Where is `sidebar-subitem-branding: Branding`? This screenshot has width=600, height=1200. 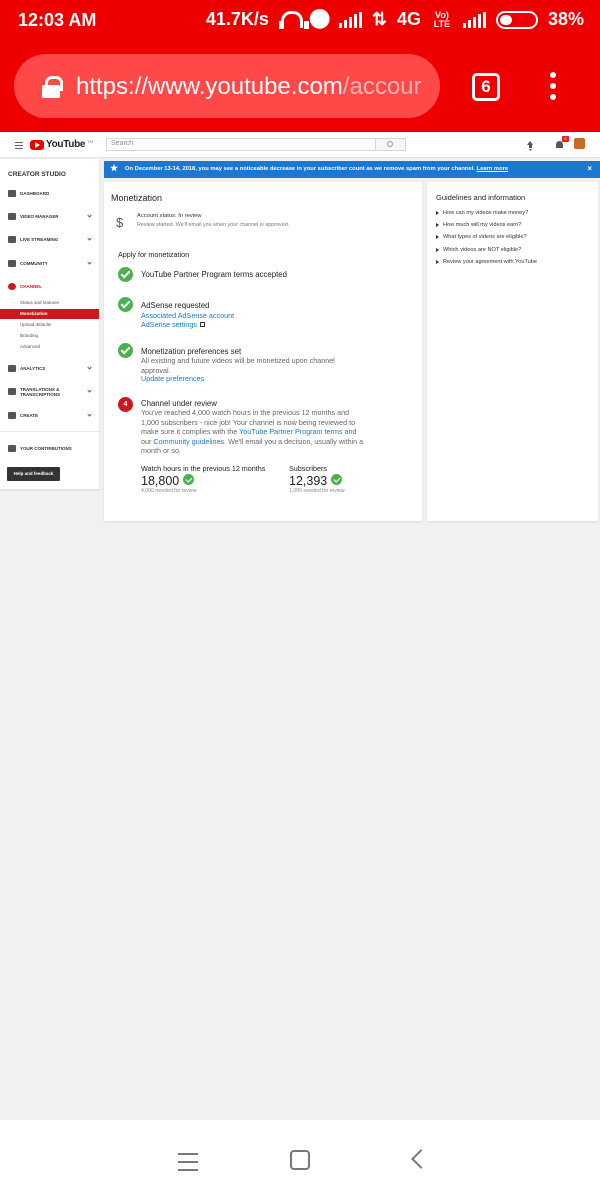 sidebar-subitem-branding: Branding is located at coordinates (49, 336).